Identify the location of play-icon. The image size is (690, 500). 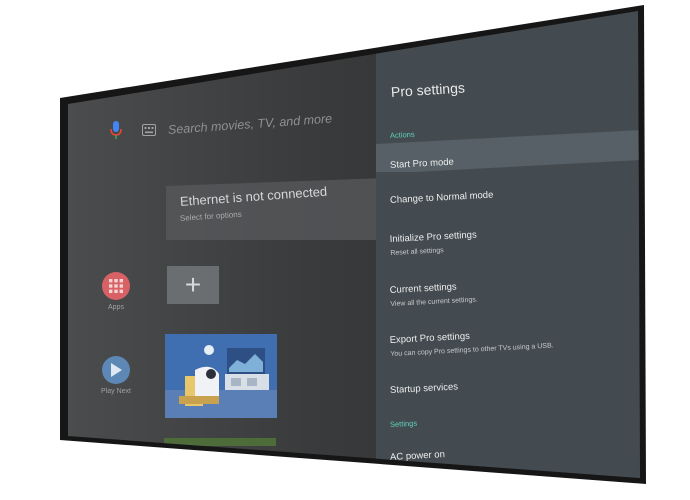
(116, 370).